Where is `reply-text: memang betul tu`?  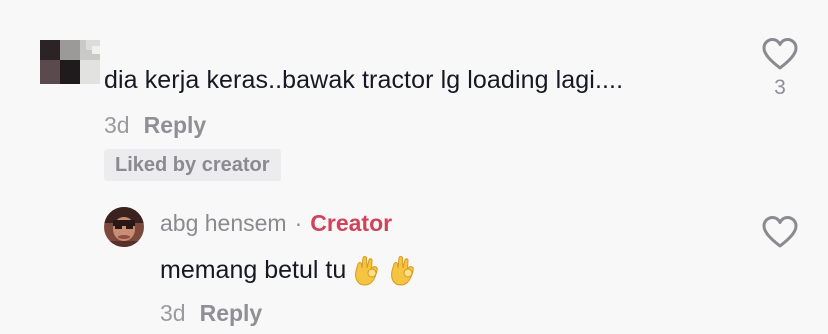
reply-text: memang betul tu is located at coordinates (253, 269).